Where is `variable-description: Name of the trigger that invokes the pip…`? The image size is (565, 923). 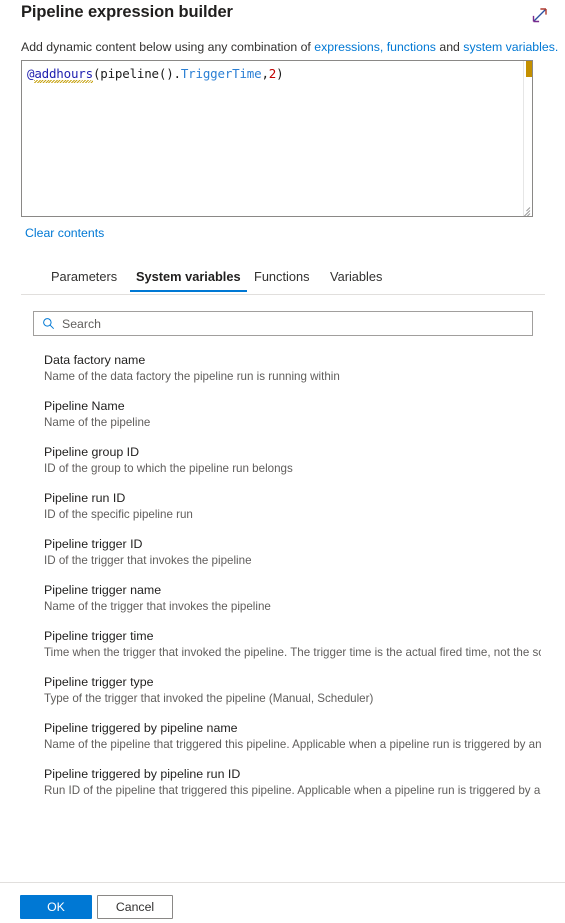
variable-description: Name of the trigger that invokes the pip… is located at coordinates (157, 606).